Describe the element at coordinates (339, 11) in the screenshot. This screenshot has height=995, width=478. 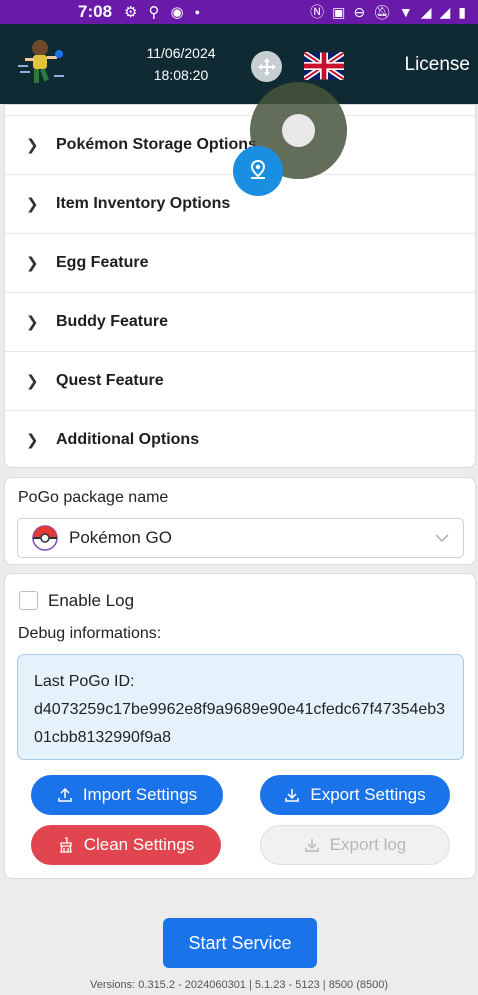
I see `cast-icon: ▣` at that location.